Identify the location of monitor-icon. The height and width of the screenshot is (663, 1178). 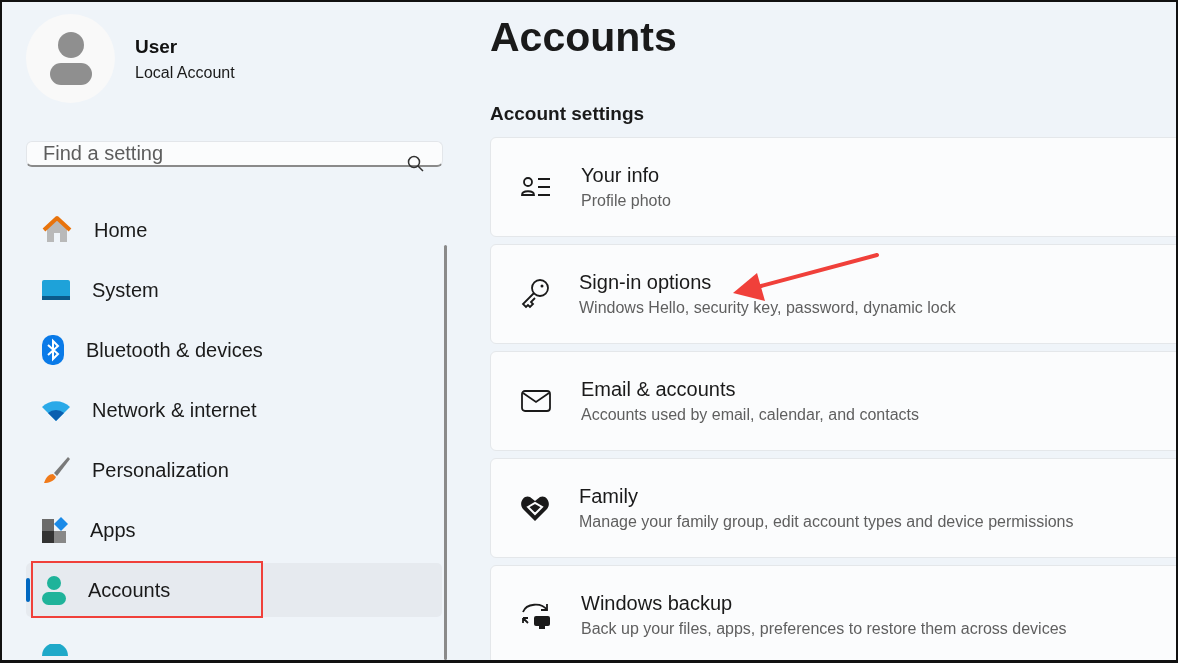
(56, 290).